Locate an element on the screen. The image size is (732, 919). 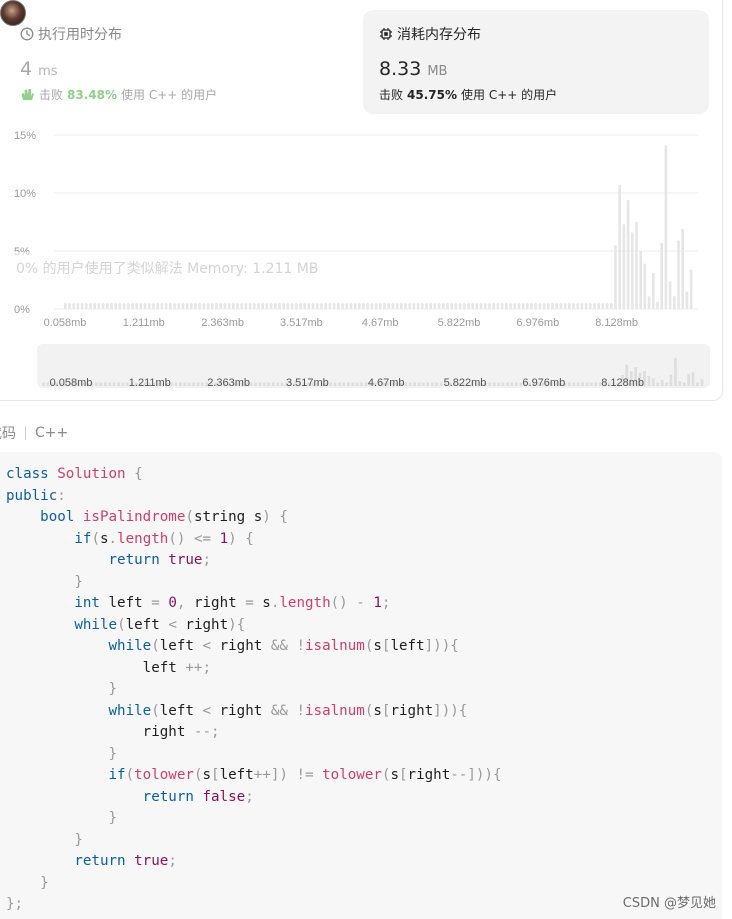
y-tick-label: 15% is located at coordinates (25, 136).